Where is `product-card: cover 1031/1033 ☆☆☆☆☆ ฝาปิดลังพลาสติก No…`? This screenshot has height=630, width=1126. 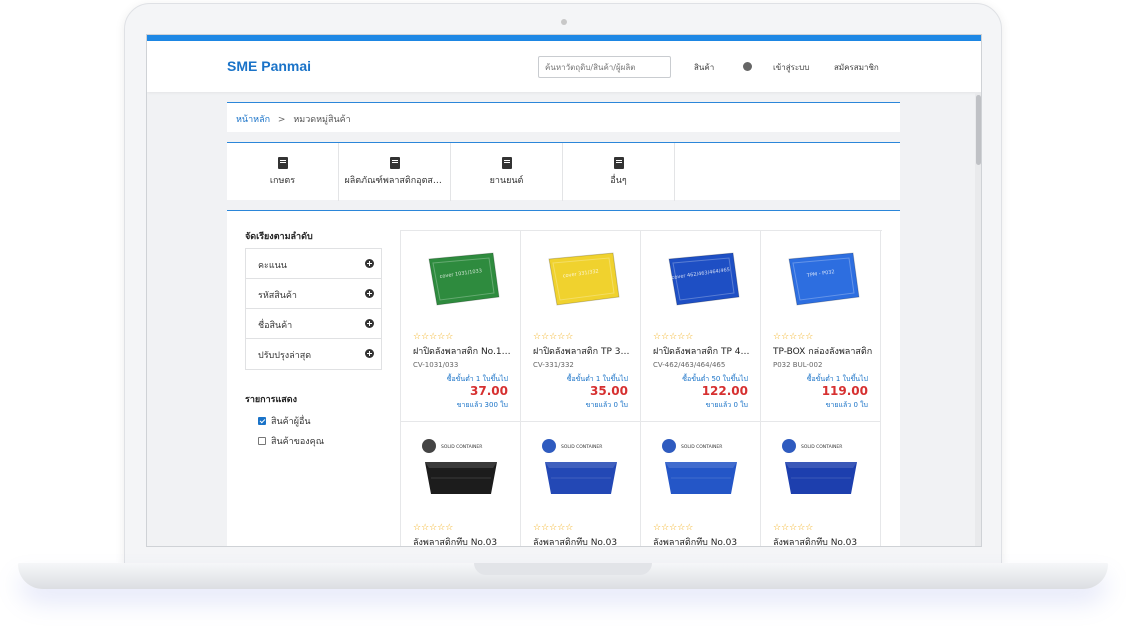
product-card: cover 1031/1033 ☆☆☆☆☆ ฝาปิดลังพลาสติก No… is located at coordinates (461, 326).